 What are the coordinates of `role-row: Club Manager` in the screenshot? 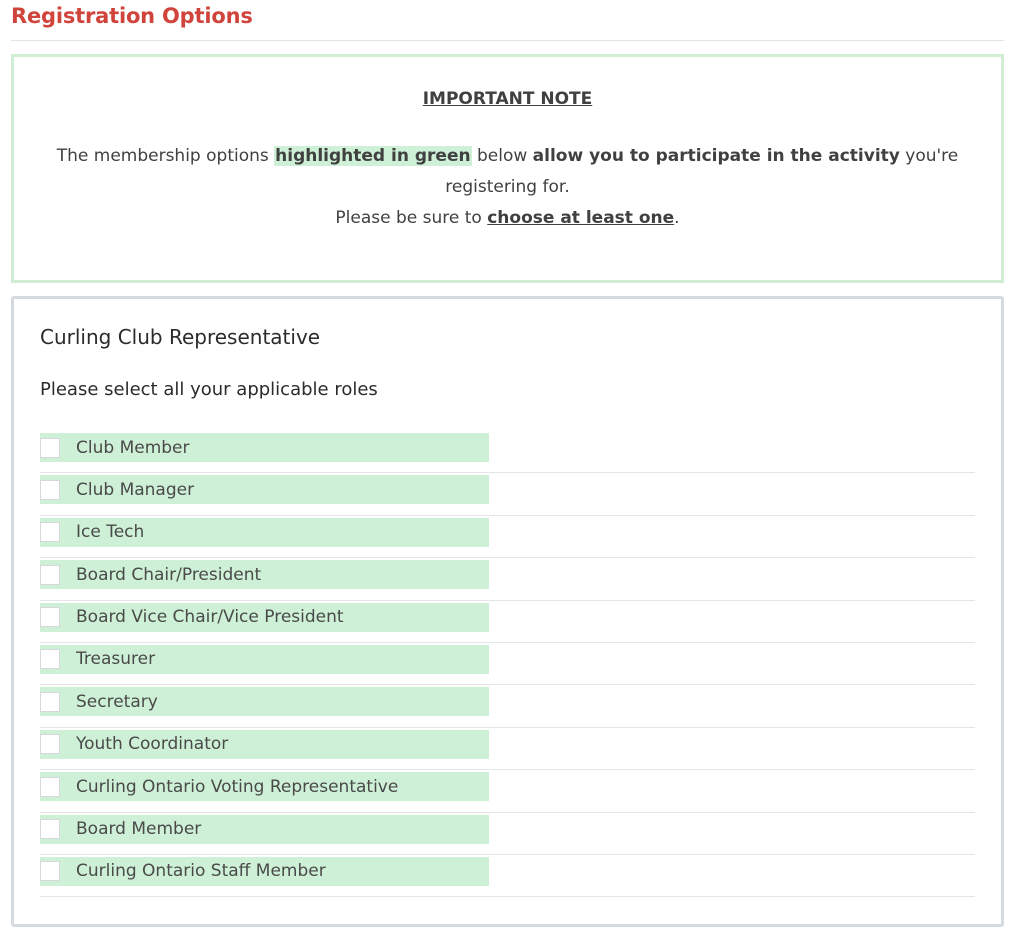 It's located at (507, 494).